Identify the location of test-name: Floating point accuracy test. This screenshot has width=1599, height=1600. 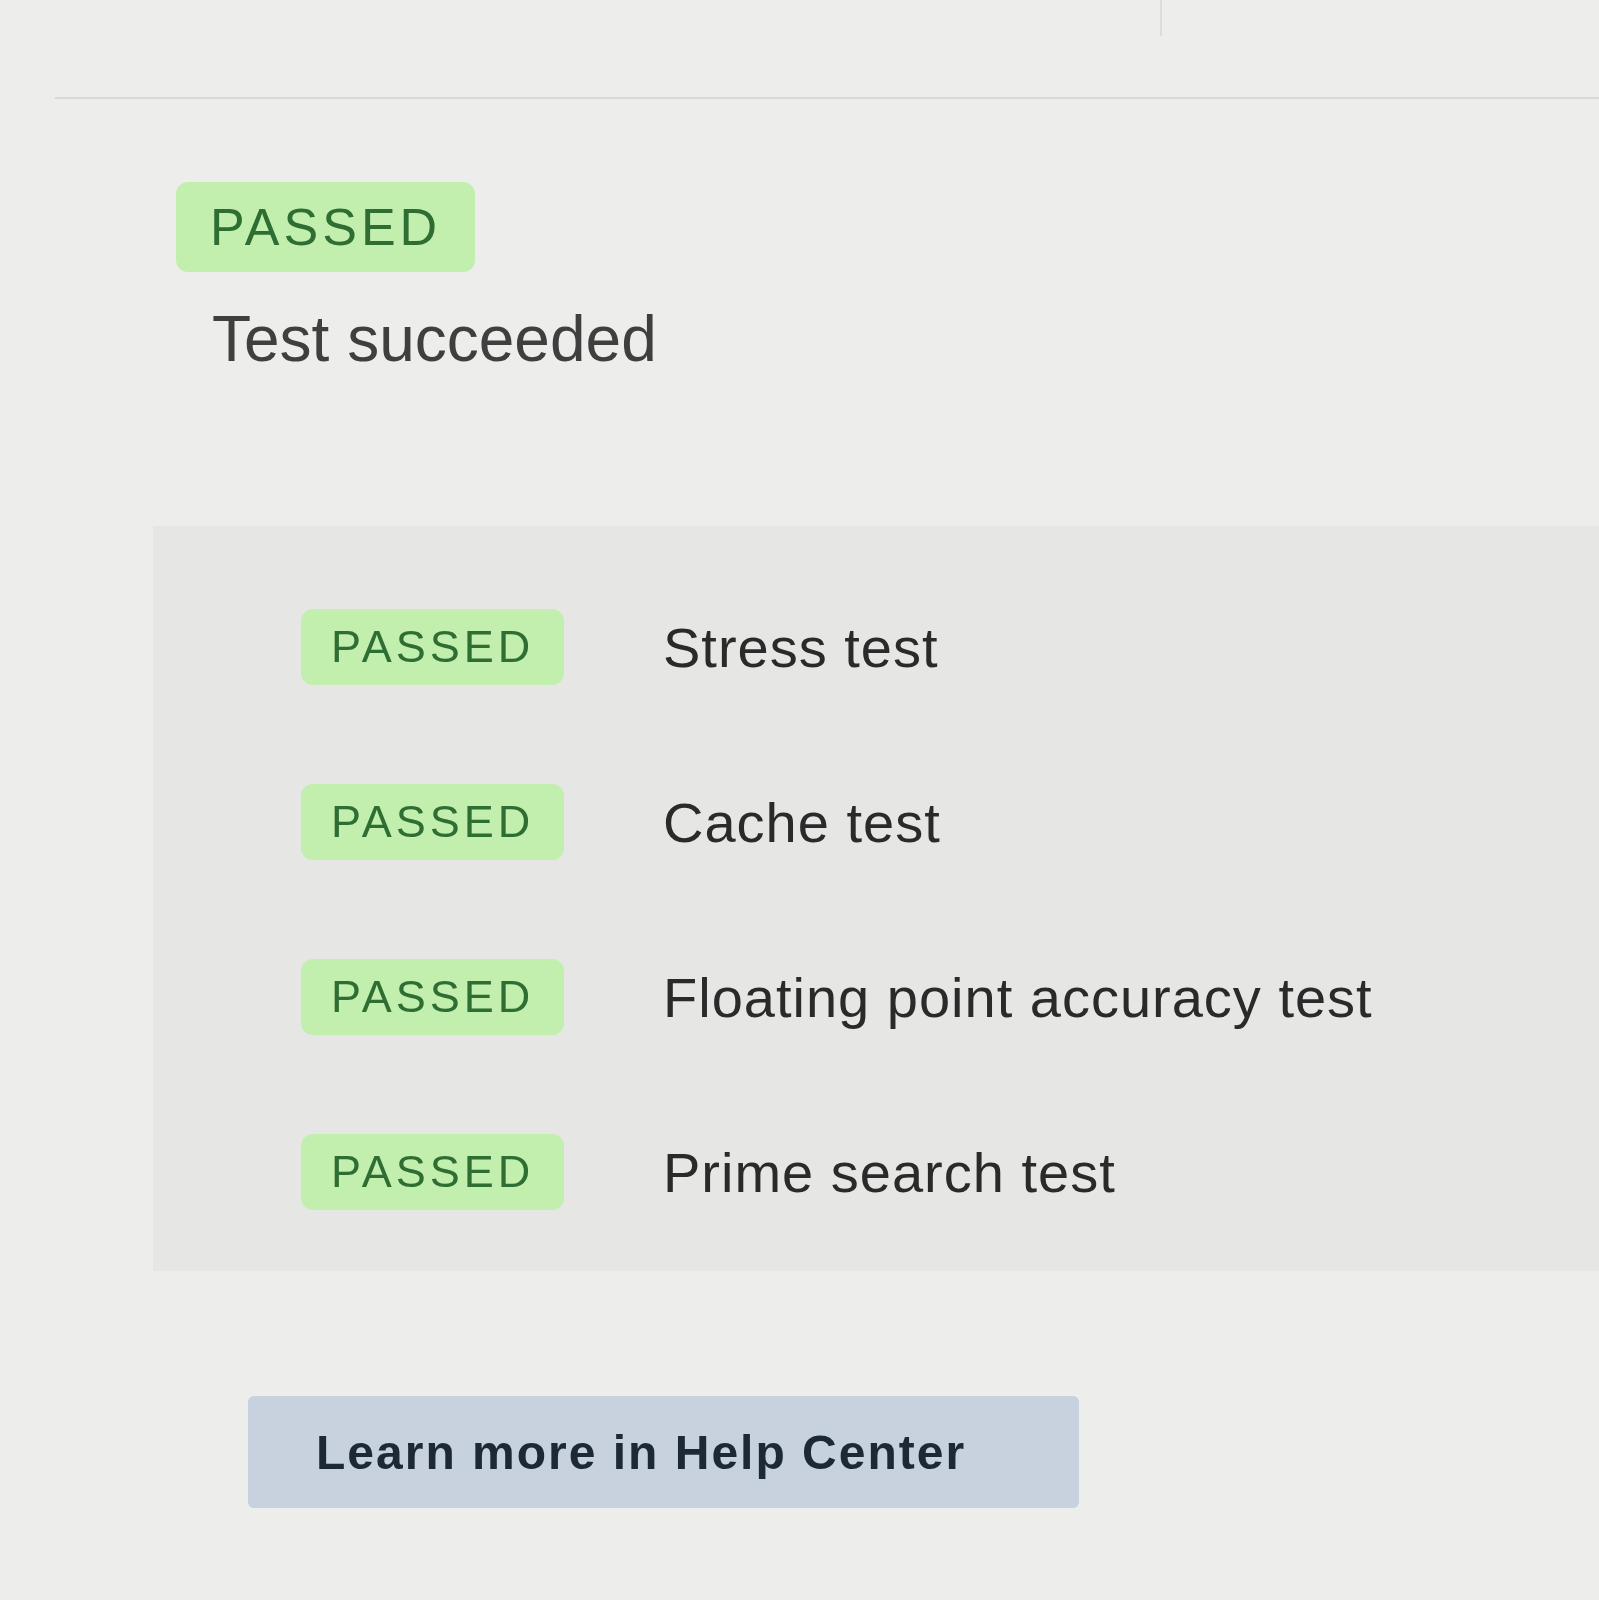
(1018, 997).